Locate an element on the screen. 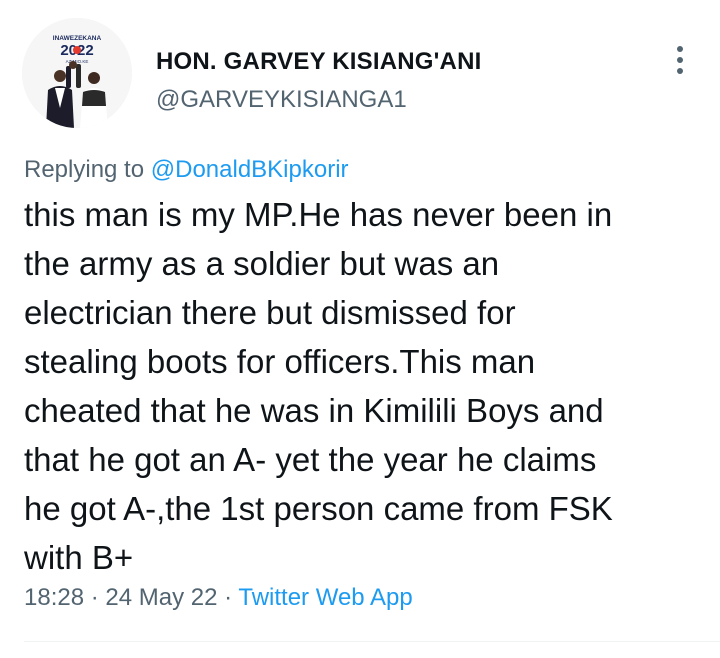 The height and width of the screenshot is (658, 720). avatar: INAWEZEKANA 2022 AZIMIO.KE is located at coordinates (77, 73).